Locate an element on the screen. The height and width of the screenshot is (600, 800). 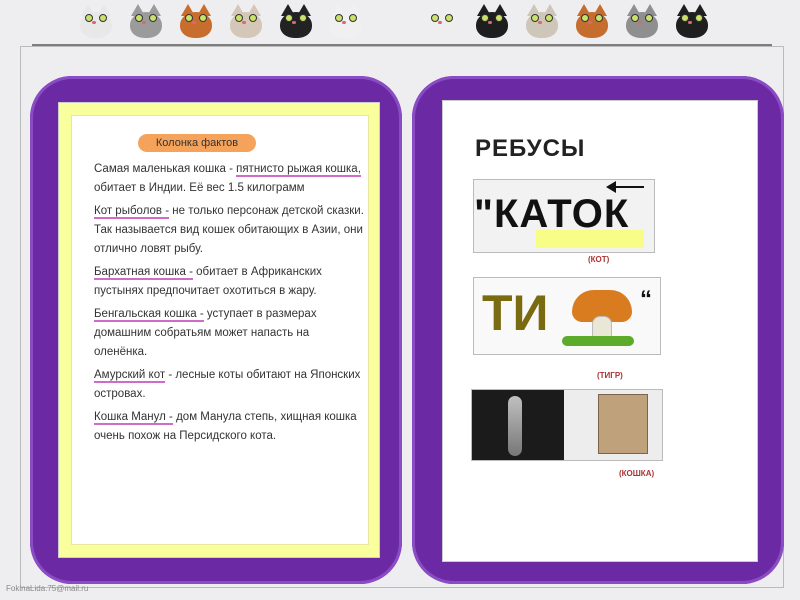
fact-highlight: Бенгальская кошка - is located at coordinates (149, 315).